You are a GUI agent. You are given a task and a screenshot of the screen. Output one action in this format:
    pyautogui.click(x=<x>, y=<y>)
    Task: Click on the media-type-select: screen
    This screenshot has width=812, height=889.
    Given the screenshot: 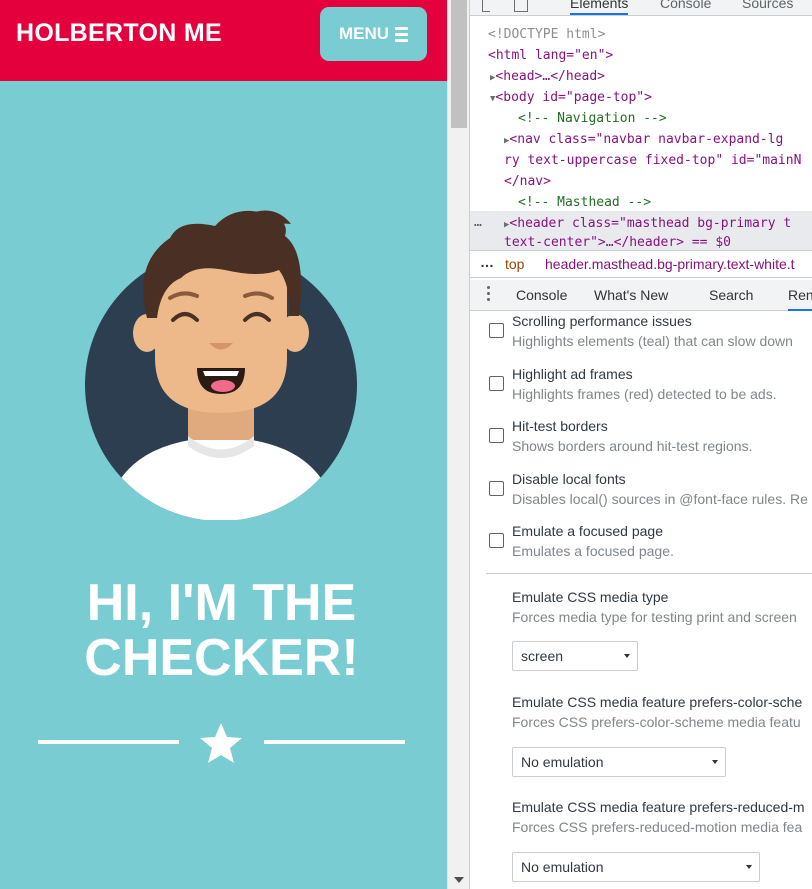 What is the action you would take?
    pyautogui.click(x=575, y=656)
    